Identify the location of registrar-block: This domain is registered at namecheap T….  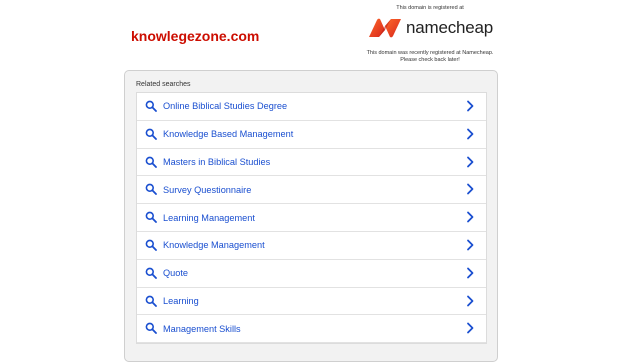
(430, 34).